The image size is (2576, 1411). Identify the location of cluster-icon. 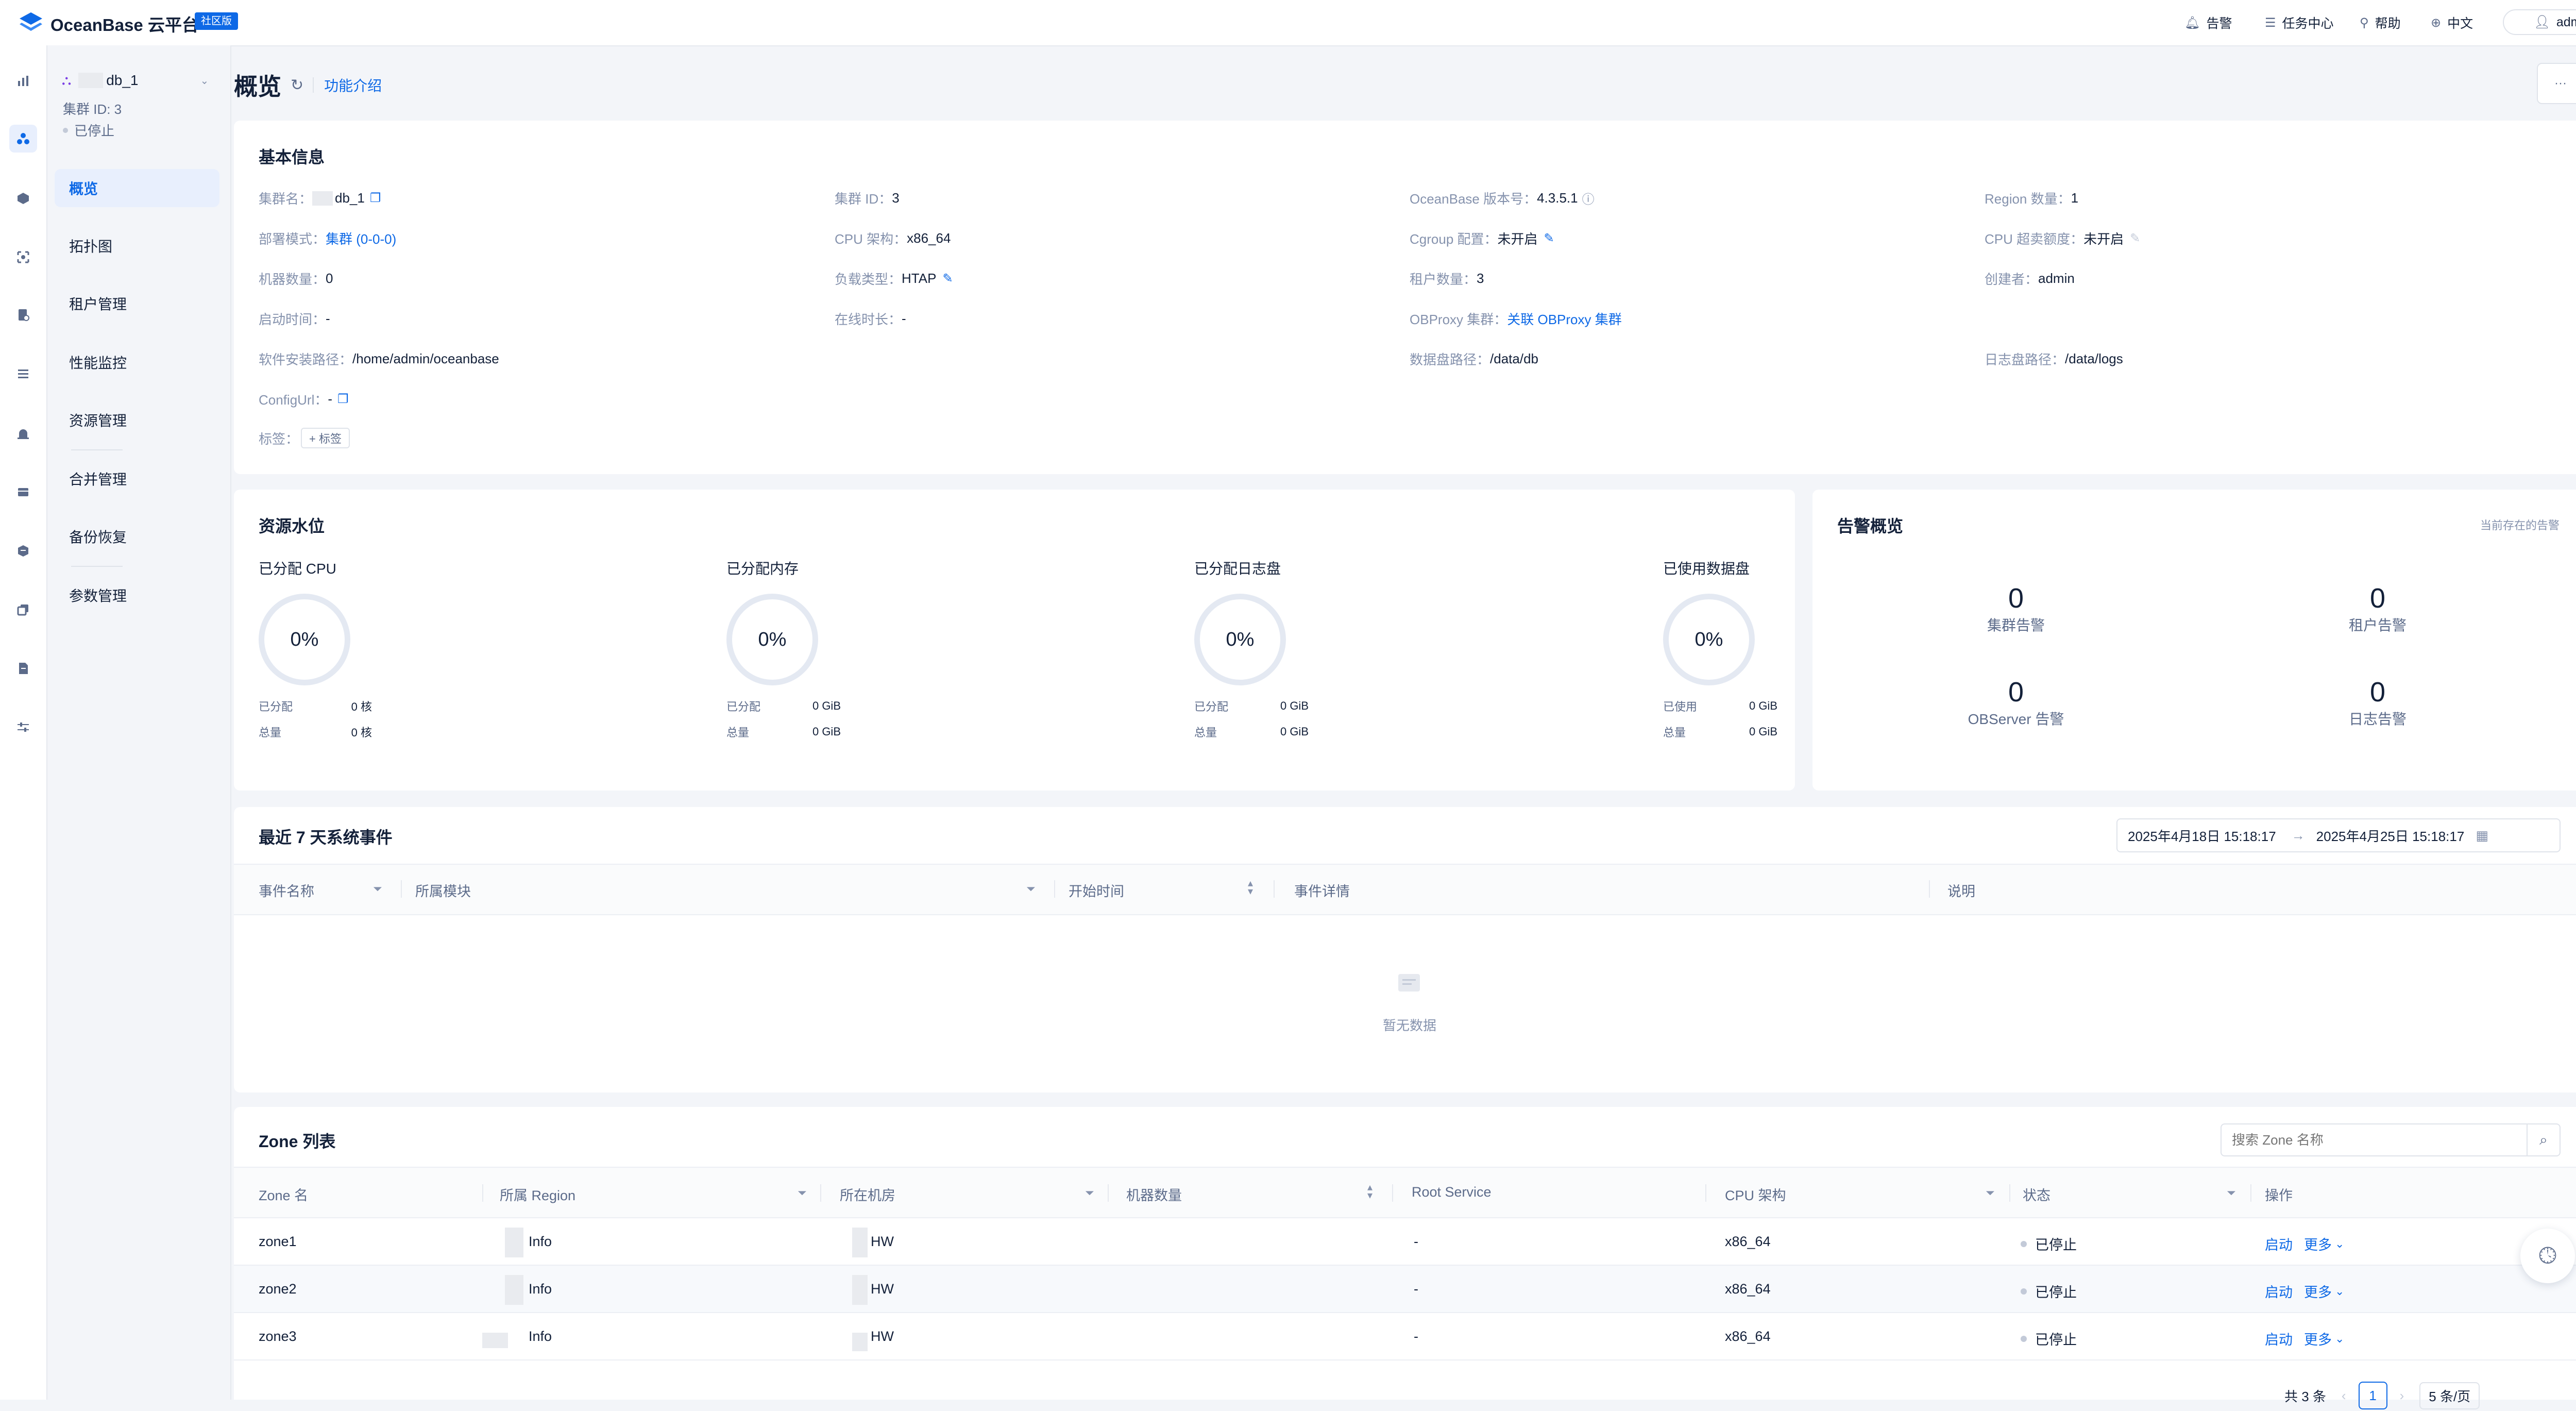
(23, 139).